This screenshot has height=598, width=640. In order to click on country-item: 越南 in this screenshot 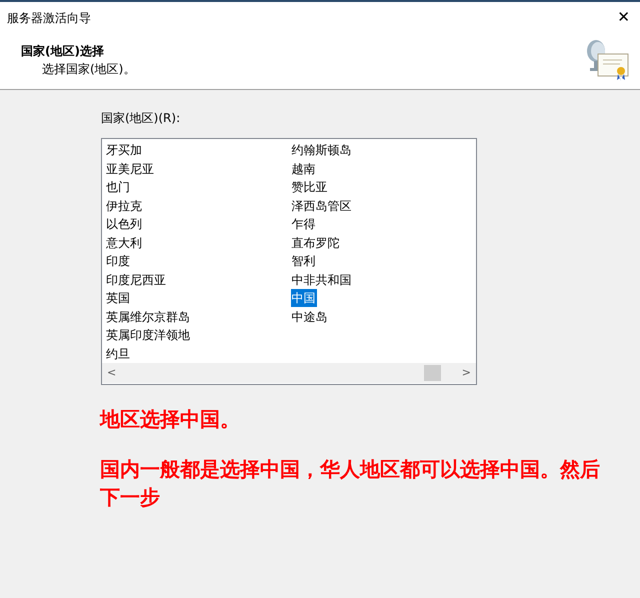, I will do `click(303, 169)`.